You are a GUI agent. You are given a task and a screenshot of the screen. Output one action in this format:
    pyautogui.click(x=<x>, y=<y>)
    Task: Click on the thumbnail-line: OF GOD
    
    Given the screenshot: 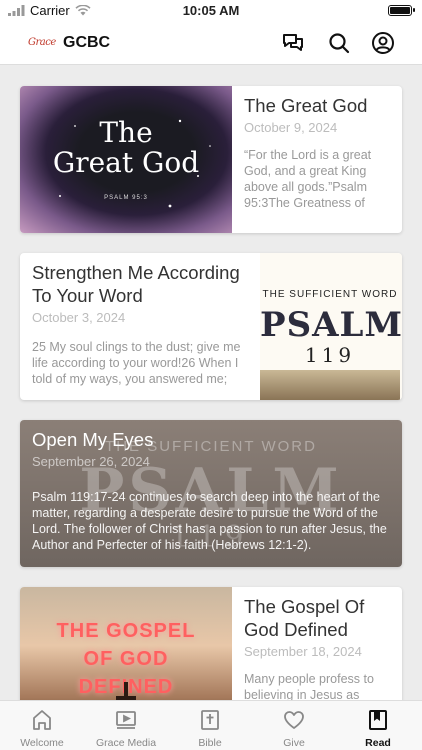 What is the action you would take?
    pyautogui.click(x=126, y=659)
    